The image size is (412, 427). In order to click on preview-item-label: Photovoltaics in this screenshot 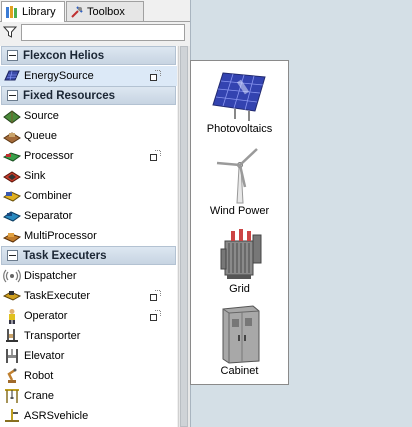, I will do `click(239, 129)`.